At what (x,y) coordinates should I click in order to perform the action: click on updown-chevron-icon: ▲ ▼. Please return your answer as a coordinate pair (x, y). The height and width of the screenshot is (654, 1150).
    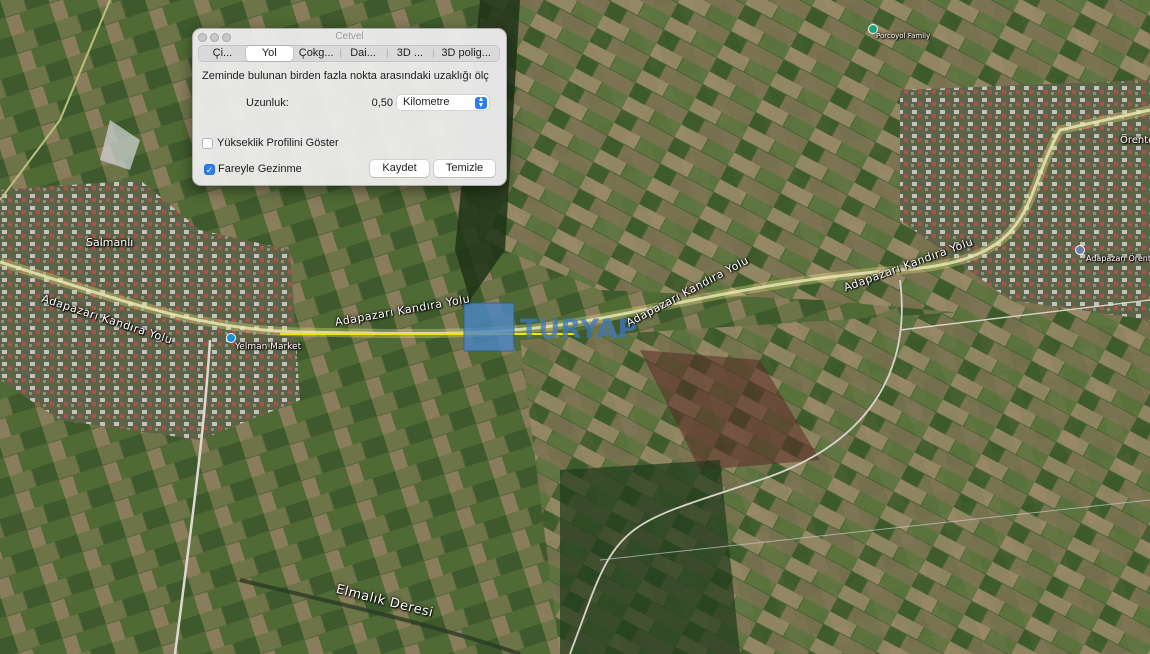
    Looking at the image, I should click on (481, 102).